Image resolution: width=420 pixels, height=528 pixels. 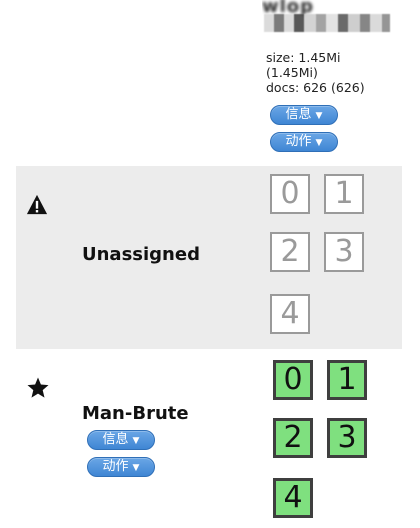 I want to click on index-action-button: 动作 ▼, so click(x=304, y=142).